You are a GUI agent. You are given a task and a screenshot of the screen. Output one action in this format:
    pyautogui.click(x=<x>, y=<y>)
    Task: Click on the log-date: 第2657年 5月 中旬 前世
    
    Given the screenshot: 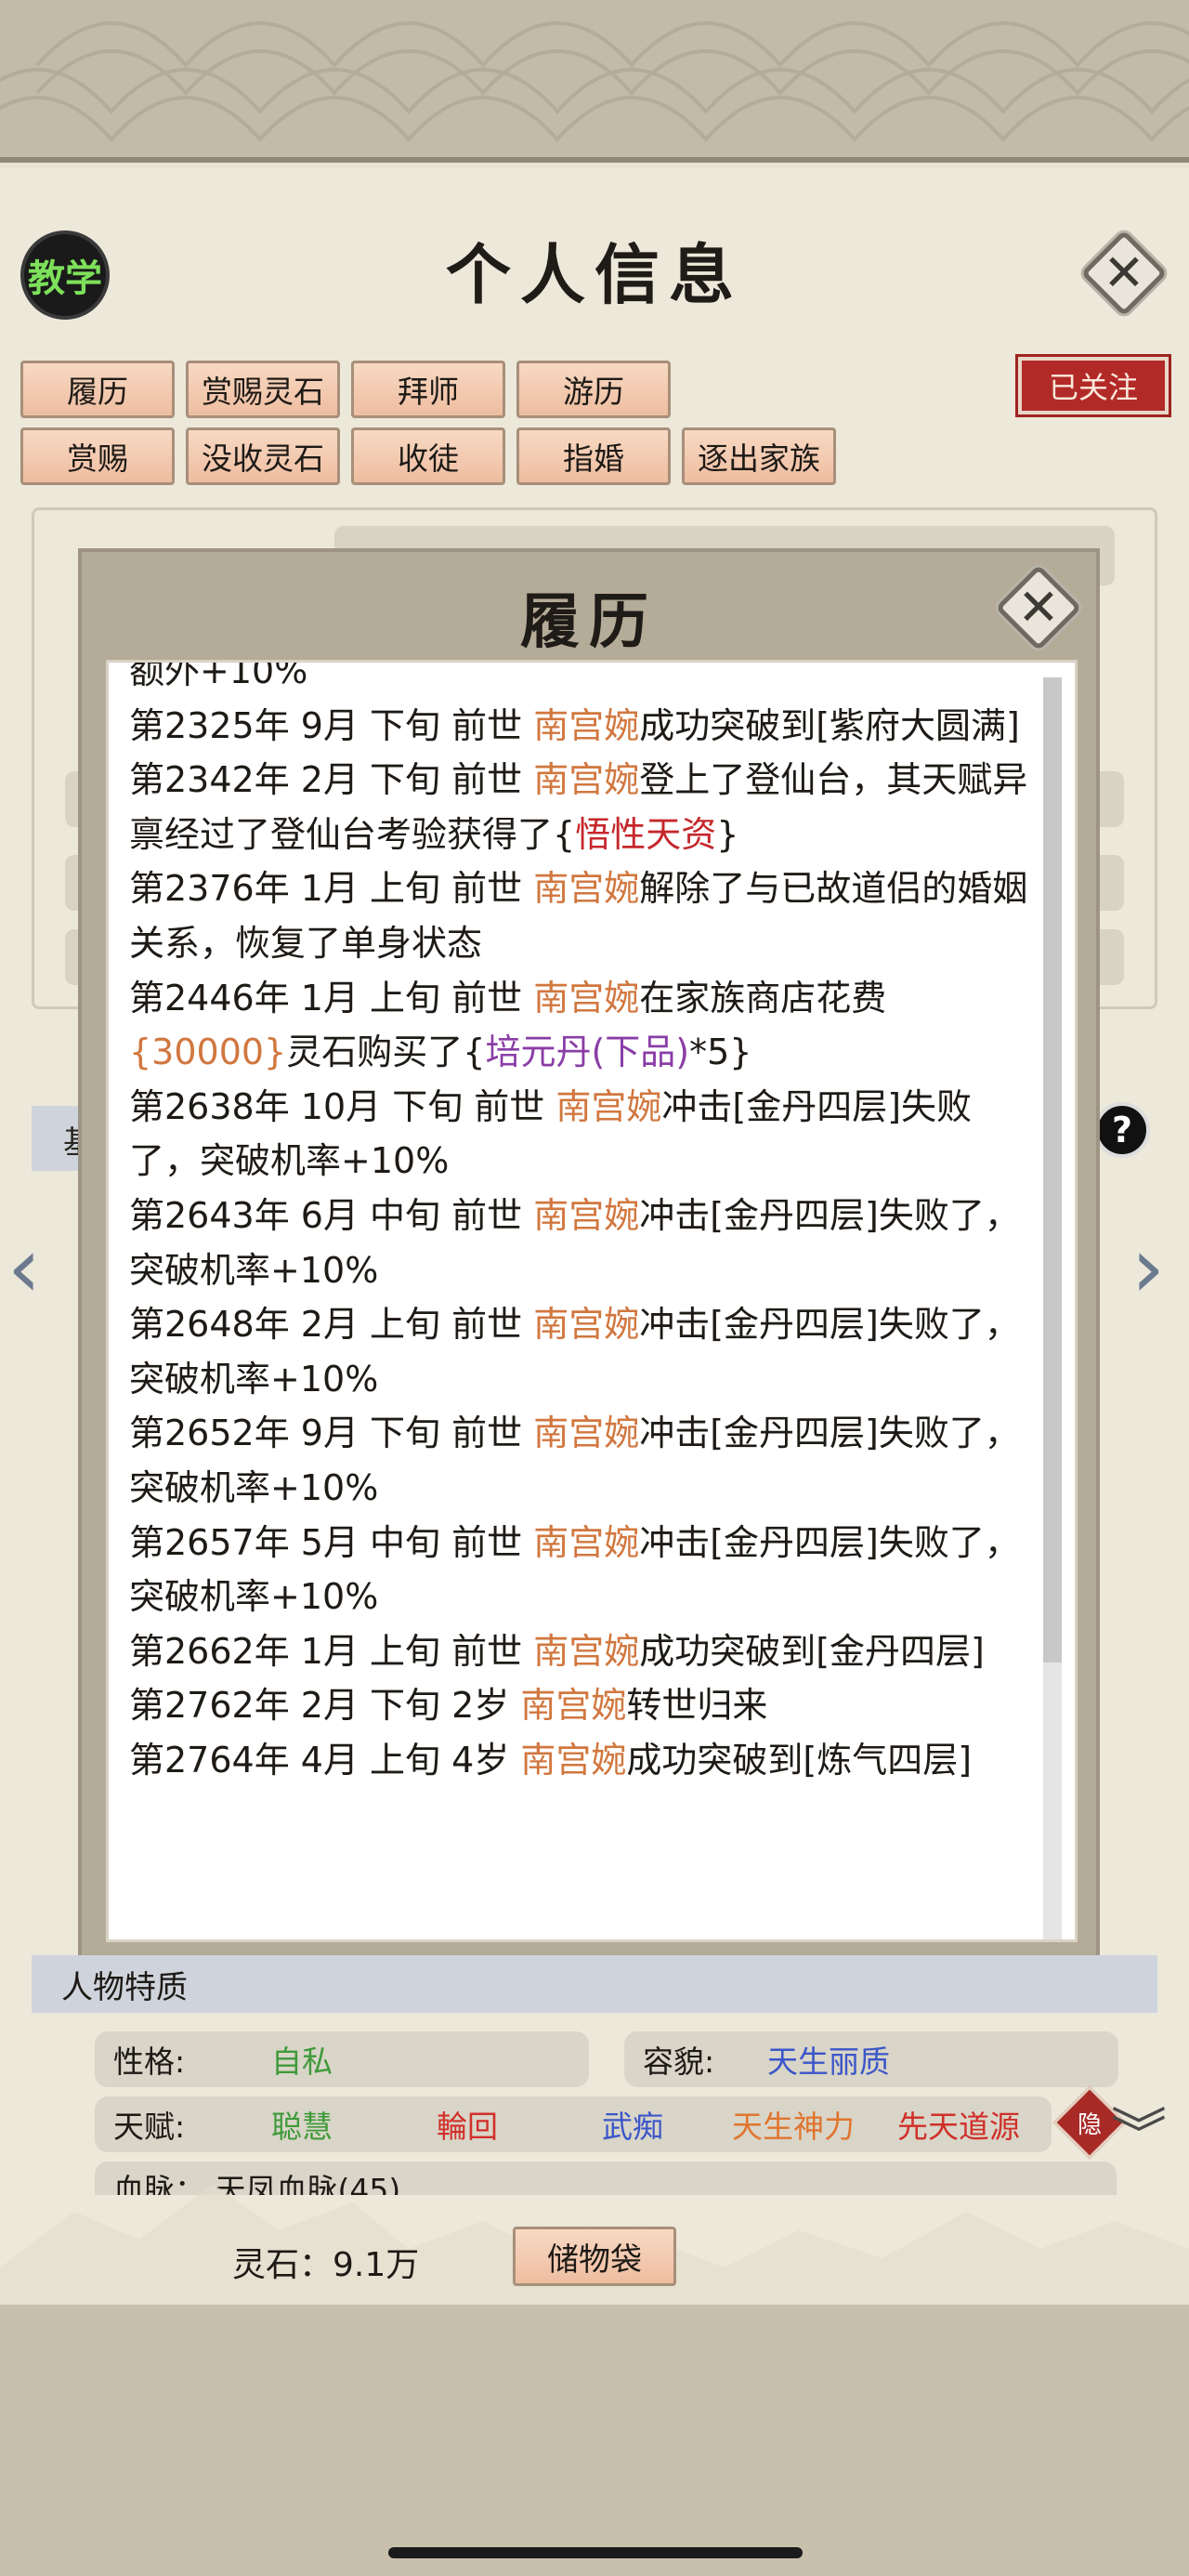 What is the action you would take?
    pyautogui.click(x=332, y=1542)
    